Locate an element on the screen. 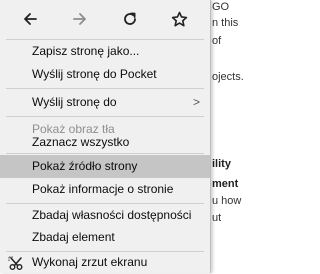  bg-text-fragment: GO is located at coordinates (221, 7).